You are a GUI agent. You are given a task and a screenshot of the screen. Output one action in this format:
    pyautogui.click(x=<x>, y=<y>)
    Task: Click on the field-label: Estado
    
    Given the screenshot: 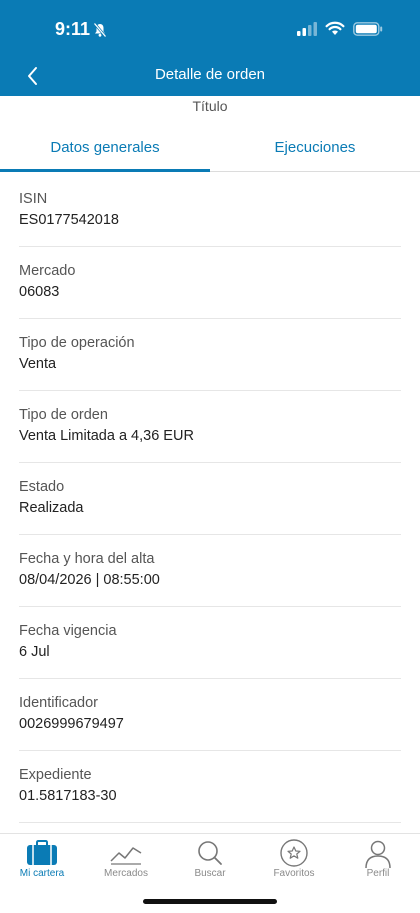 What is the action you would take?
    pyautogui.click(x=42, y=487)
    